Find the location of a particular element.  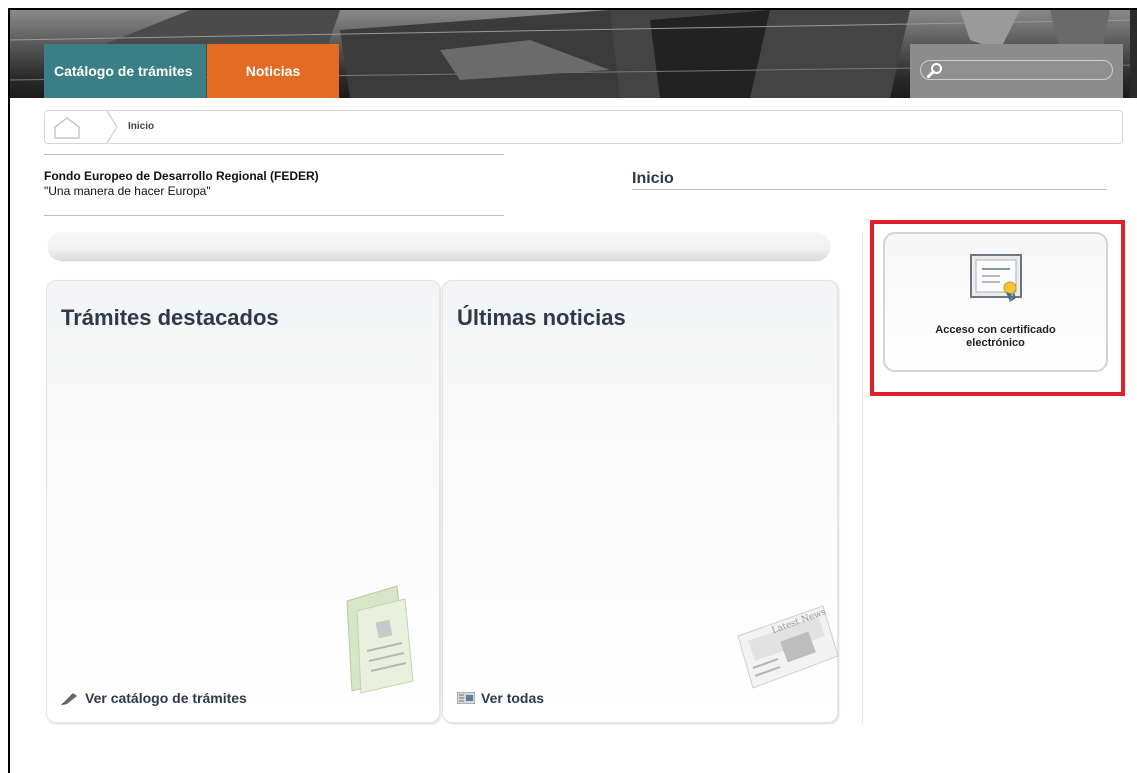

column-divider is located at coordinates (862, 478).